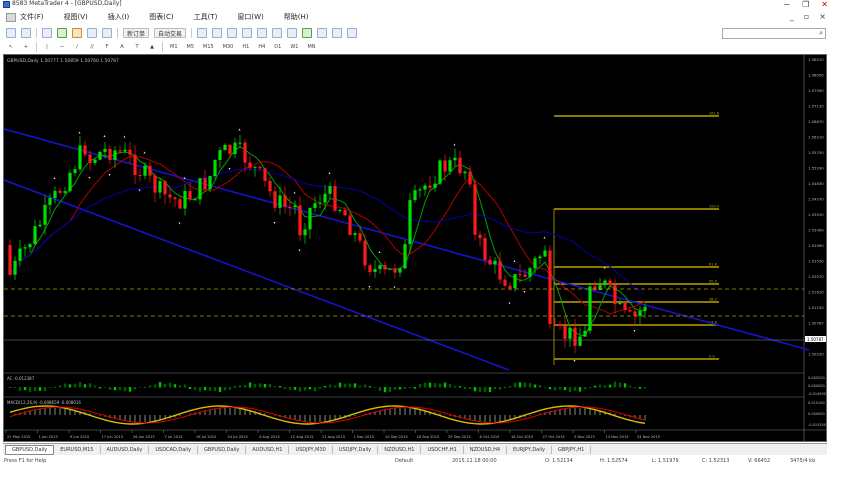  I want to click on price-axis-label: 1.52530, so click(816, 261).